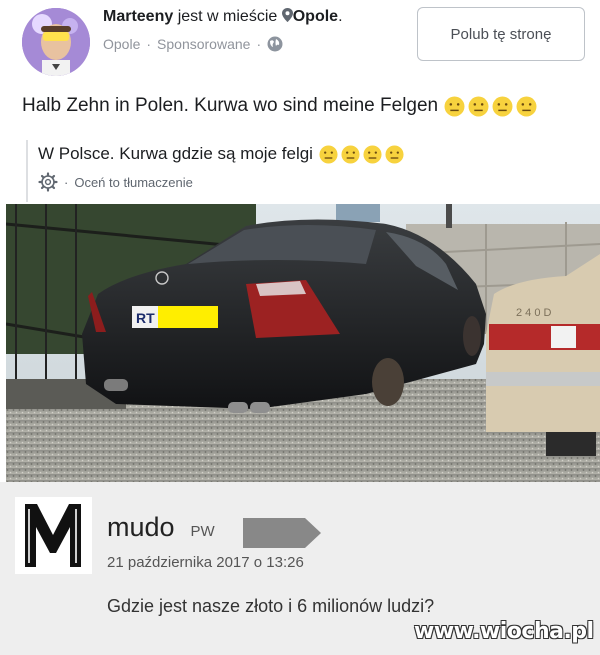 The width and height of the screenshot is (600, 655). What do you see at coordinates (287, 15) in the screenshot?
I see `location-pin-icon` at bounding box center [287, 15].